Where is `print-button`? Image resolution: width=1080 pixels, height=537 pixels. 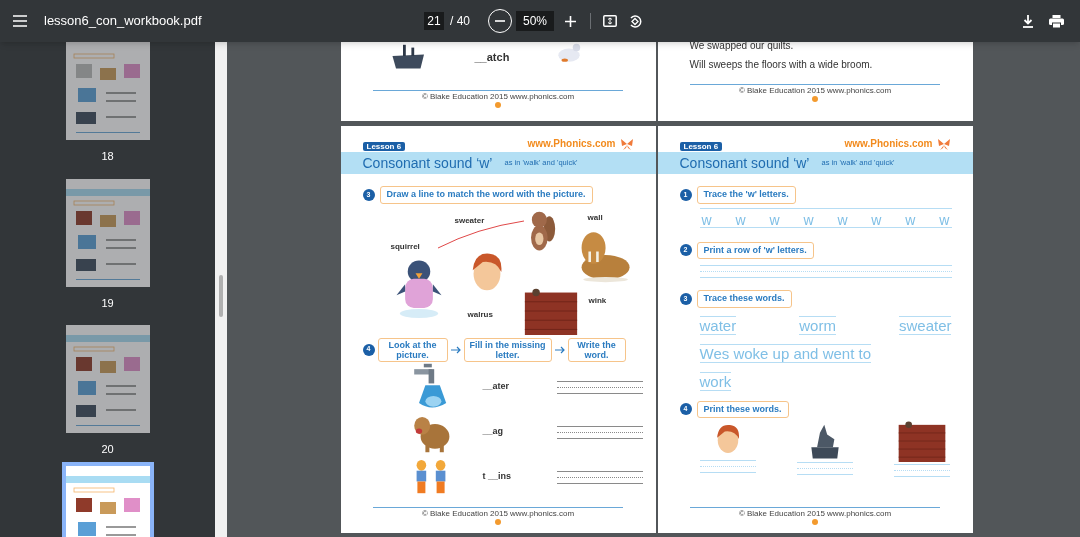 print-button is located at coordinates (1056, 21).